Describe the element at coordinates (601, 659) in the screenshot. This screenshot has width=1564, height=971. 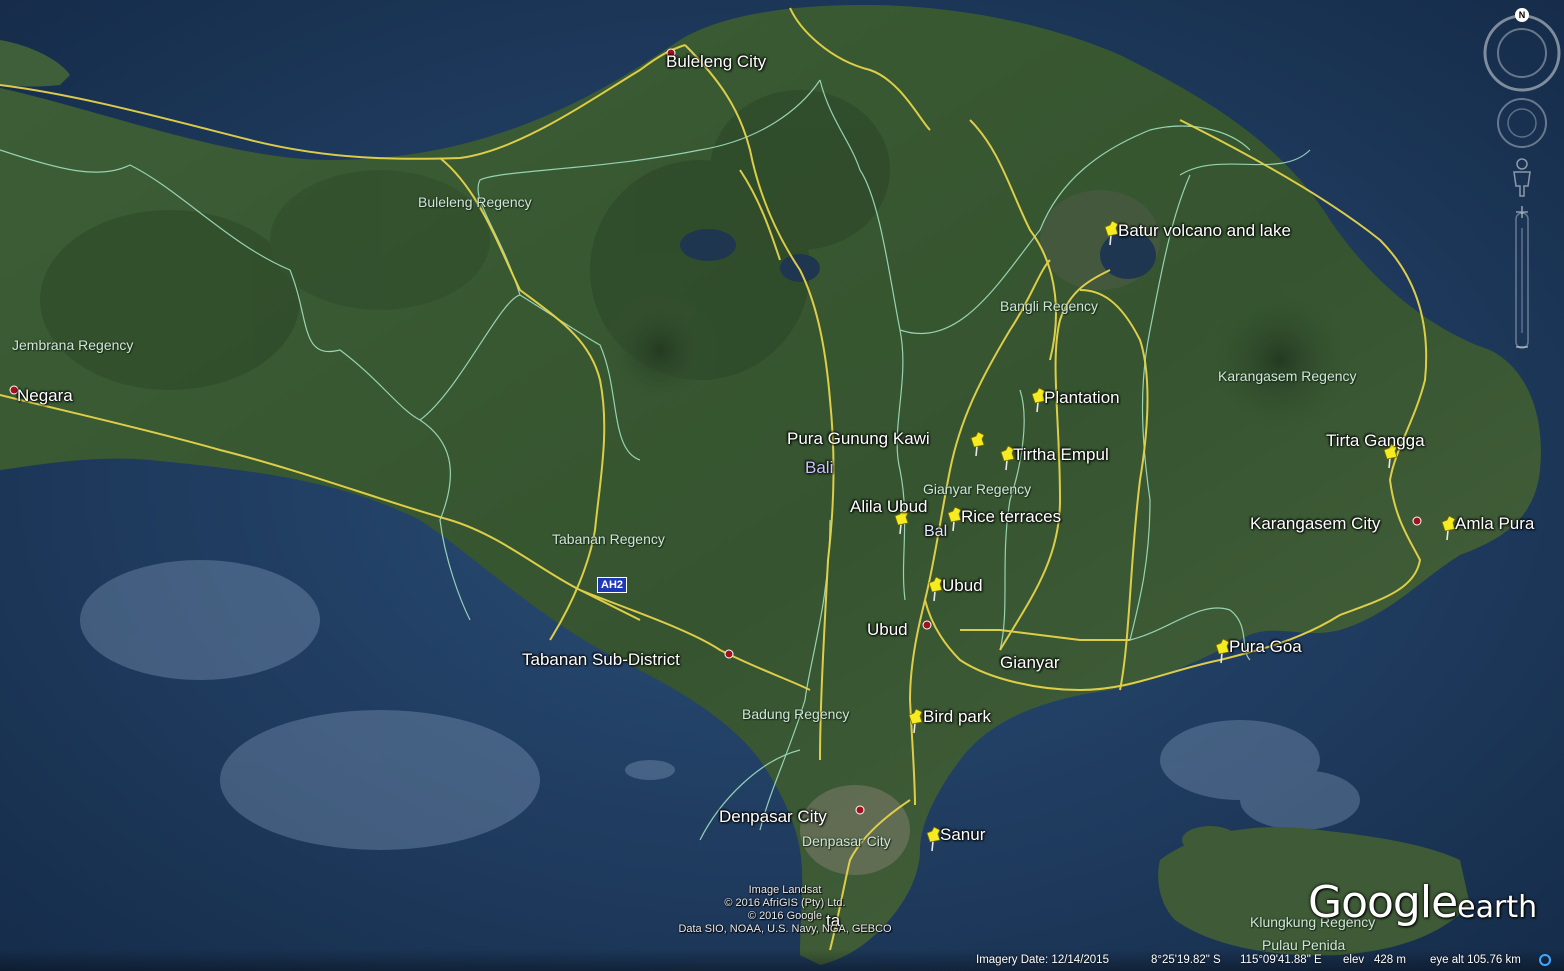
I see `city-label-tabanan: Tabanan Sub-District` at that location.